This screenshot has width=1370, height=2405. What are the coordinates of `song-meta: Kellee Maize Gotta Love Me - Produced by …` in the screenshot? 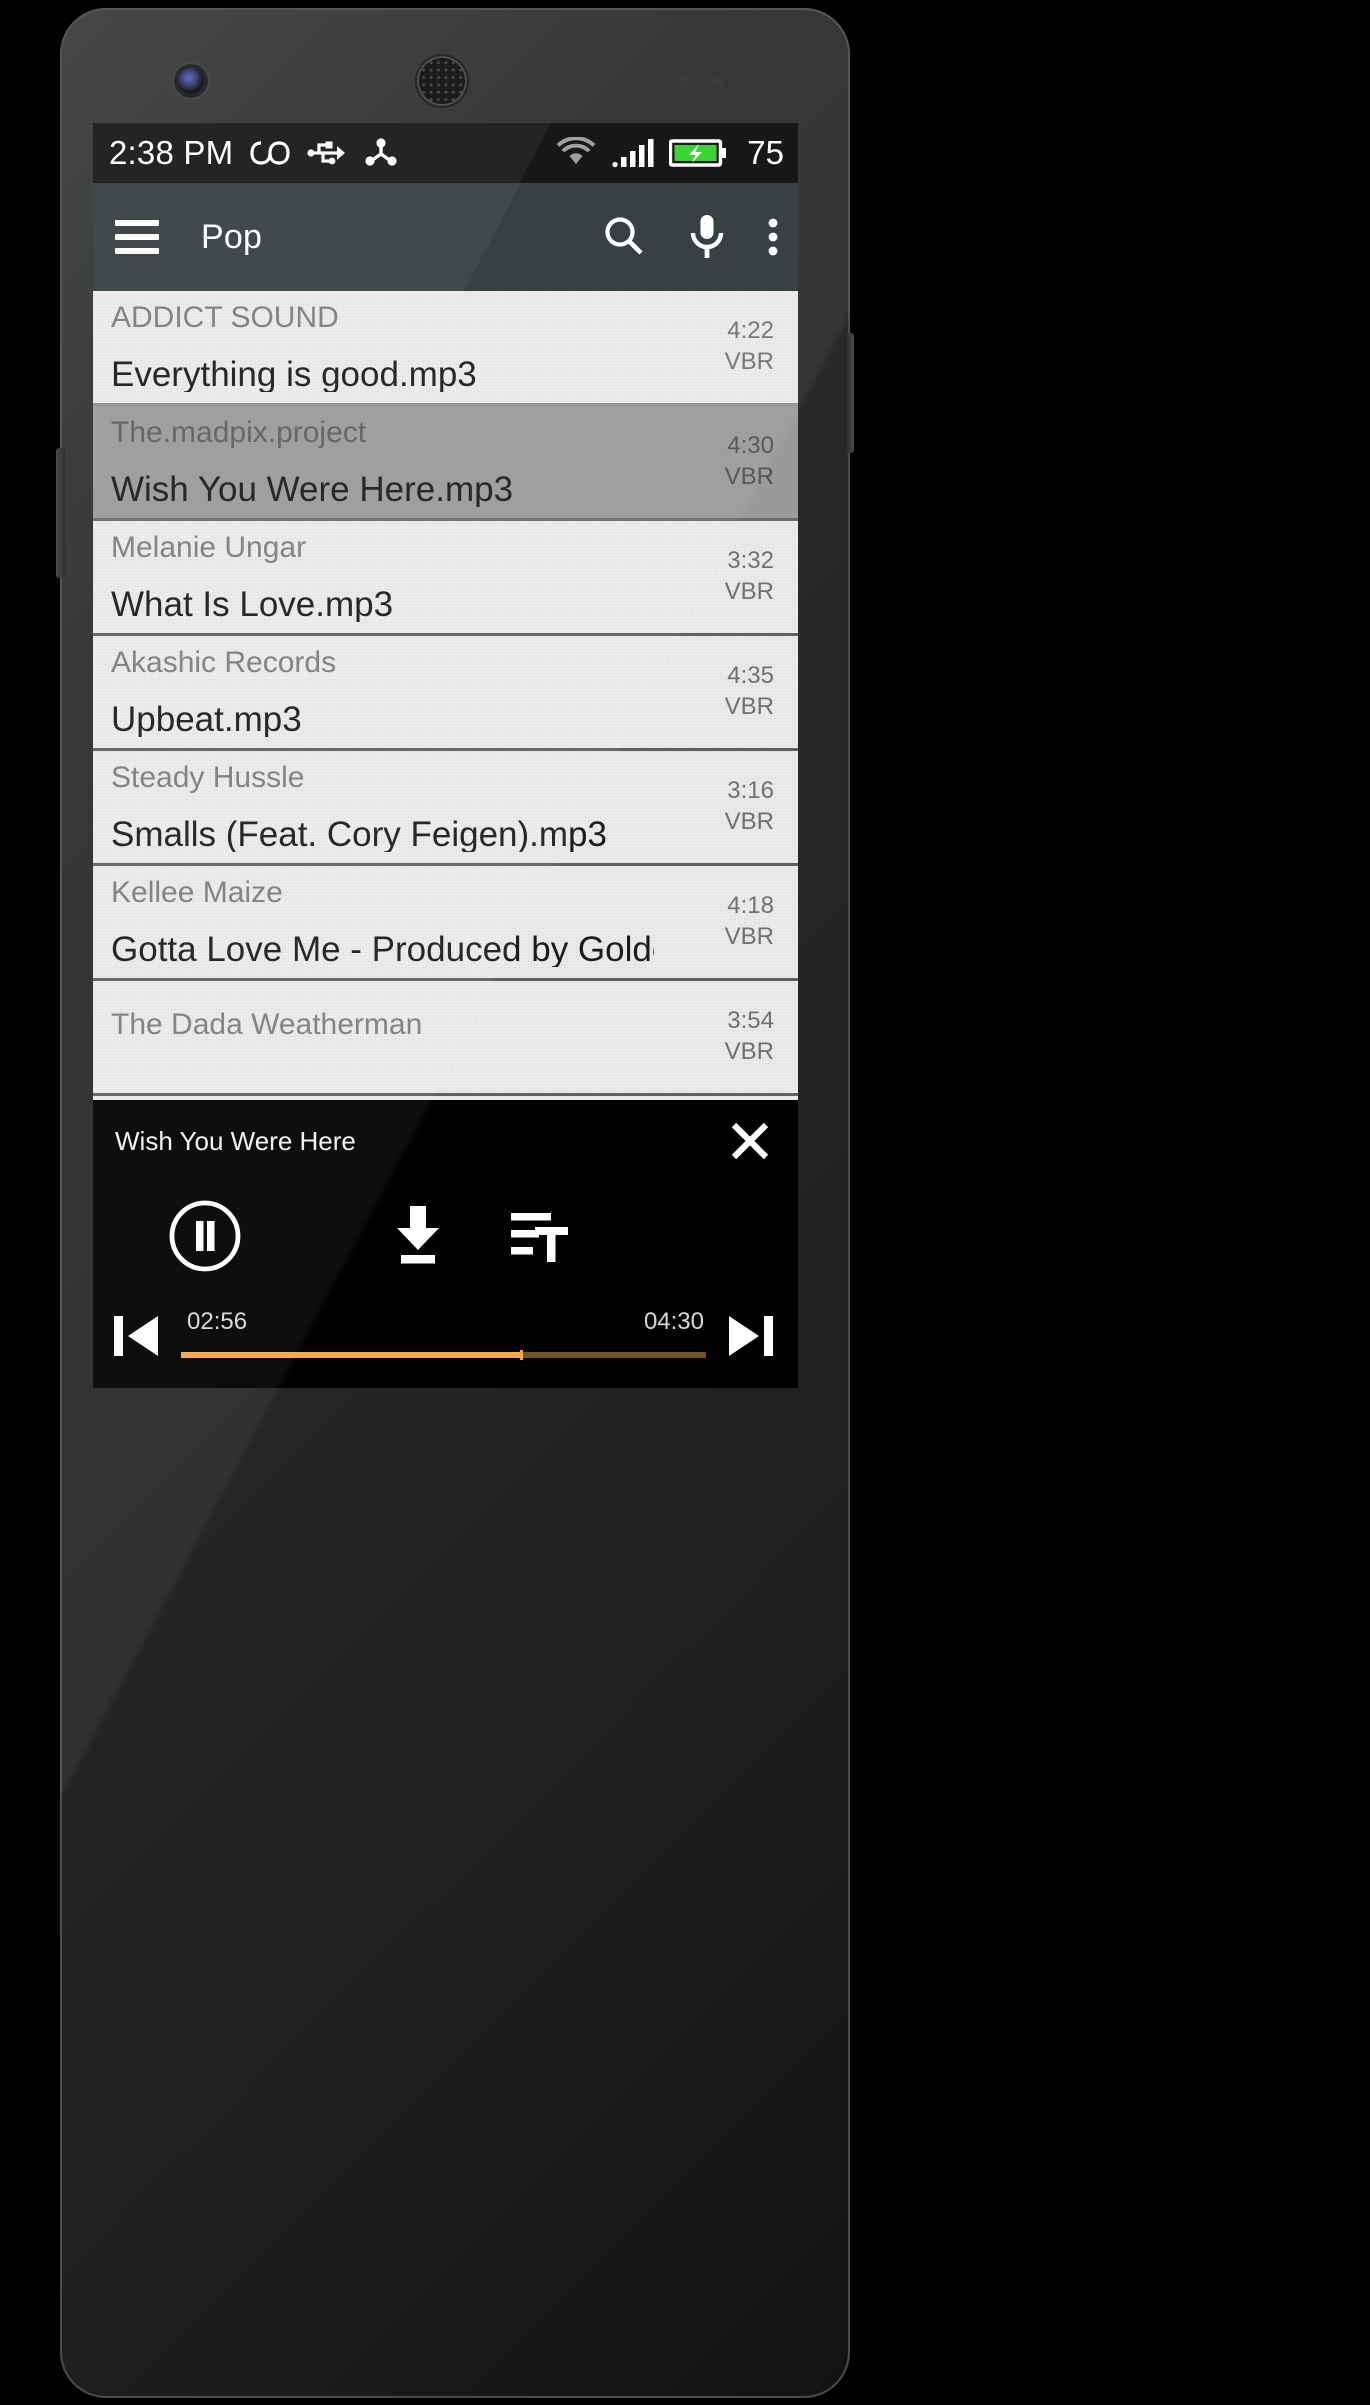 It's located at (382, 922).